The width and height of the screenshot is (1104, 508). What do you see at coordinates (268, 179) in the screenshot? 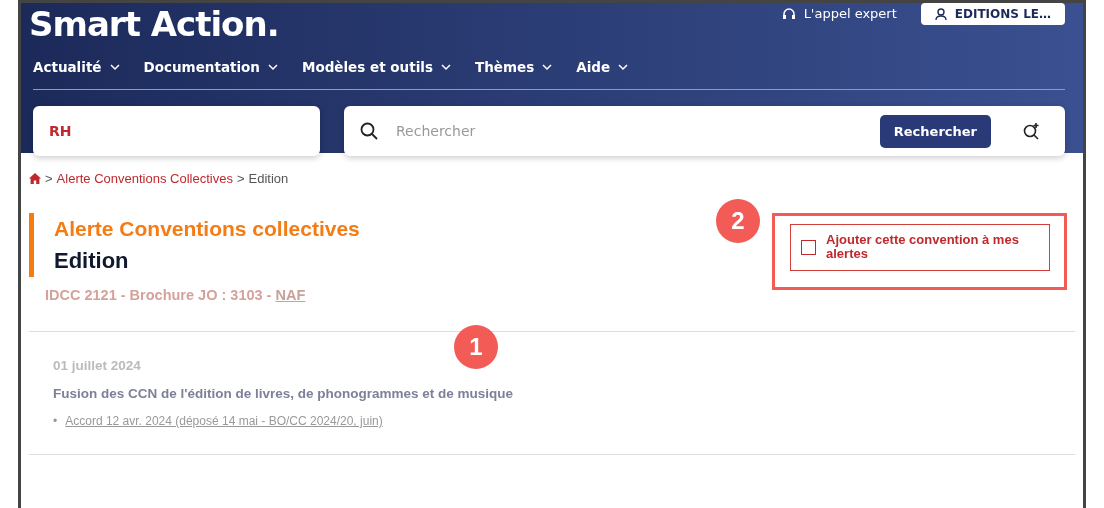
I see `breadcrumb-current: Edition` at bounding box center [268, 179].